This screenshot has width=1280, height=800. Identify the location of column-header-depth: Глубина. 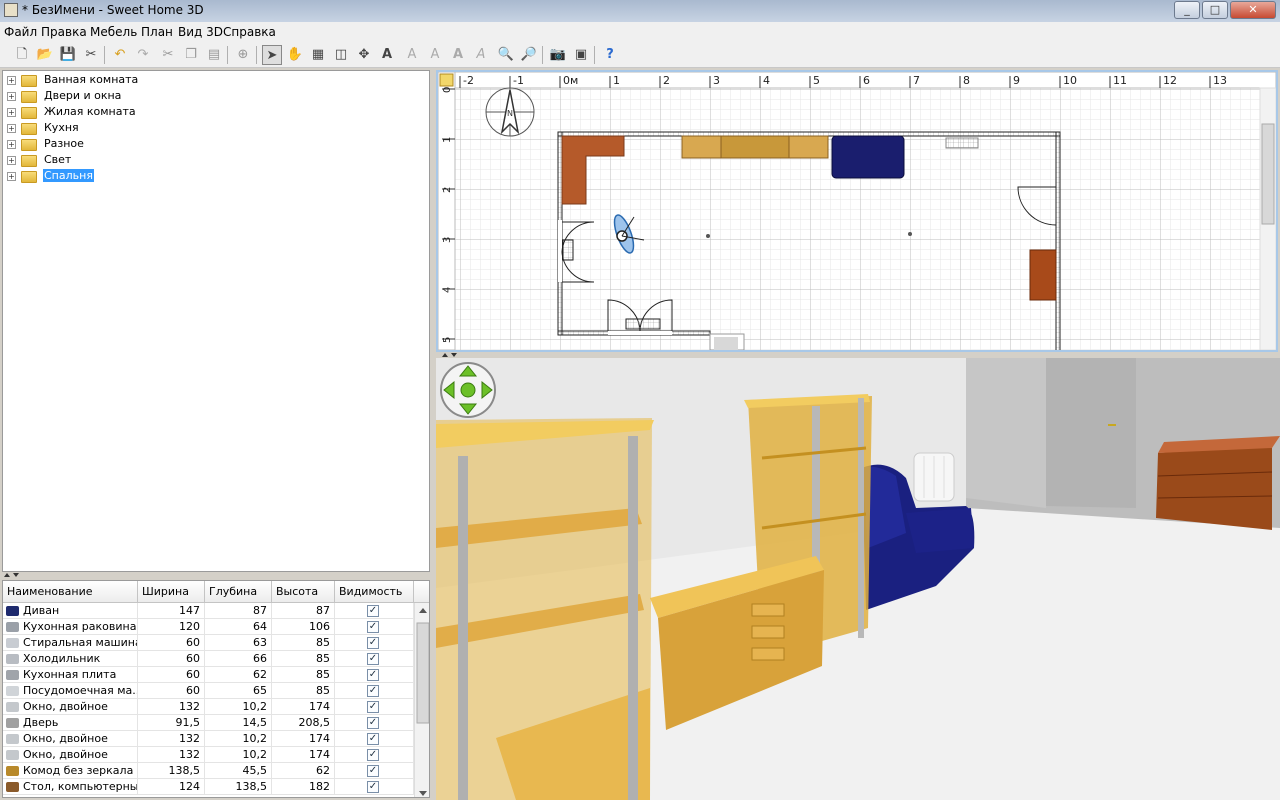
(238, 592).